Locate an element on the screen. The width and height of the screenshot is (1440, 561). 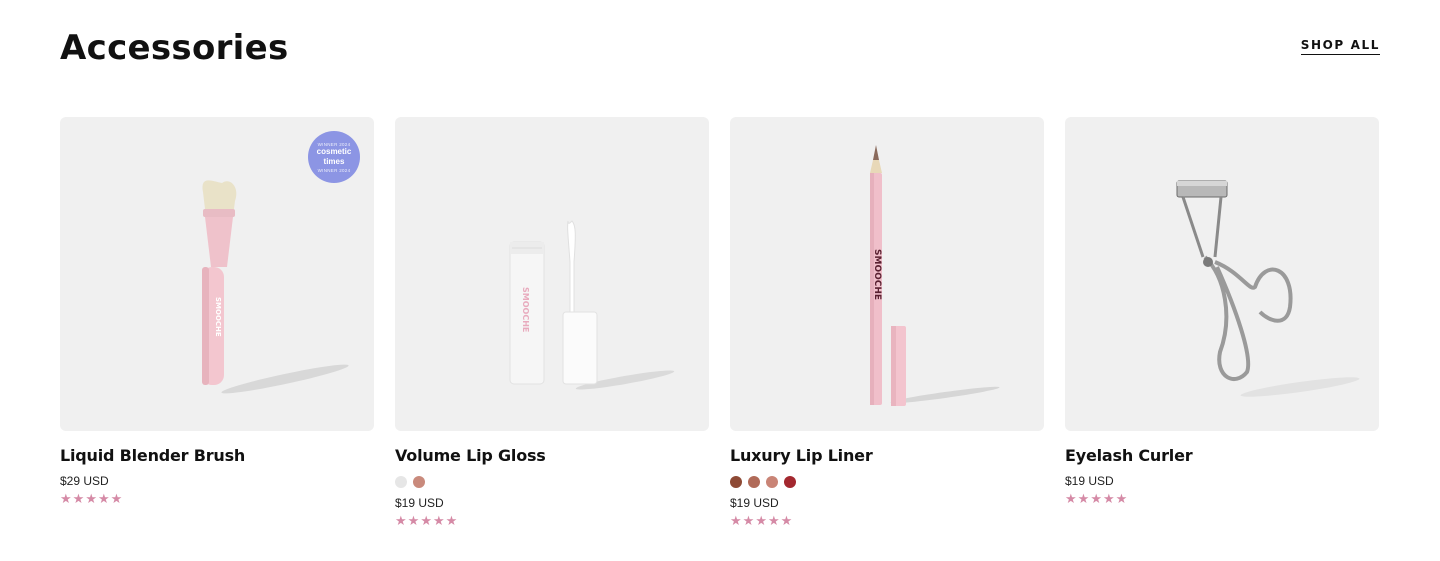
lip-gloss-icon: SMOOCHE is located at coordinates (592, 305).